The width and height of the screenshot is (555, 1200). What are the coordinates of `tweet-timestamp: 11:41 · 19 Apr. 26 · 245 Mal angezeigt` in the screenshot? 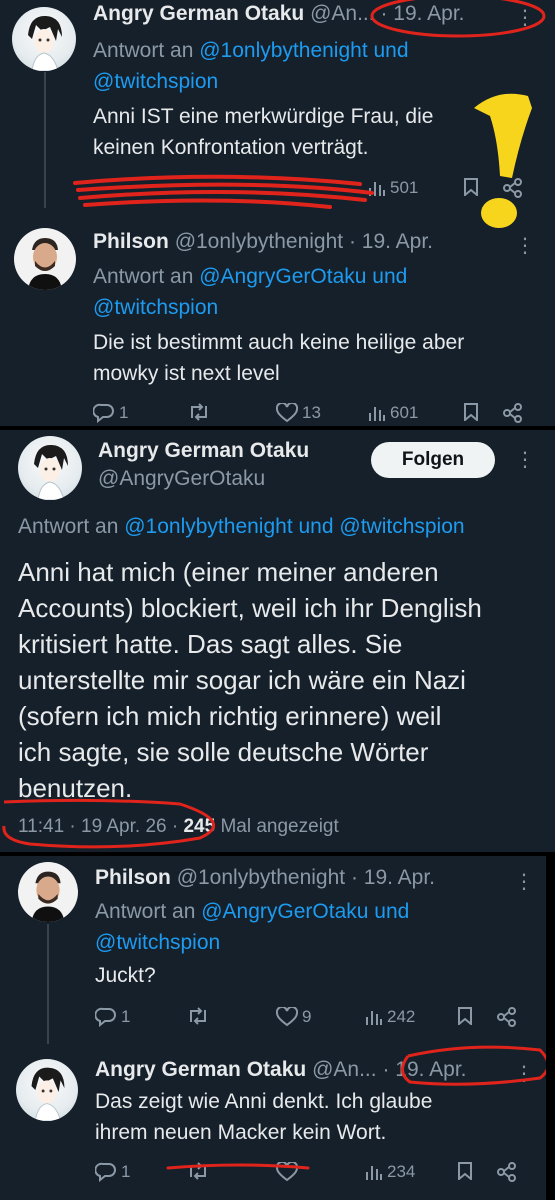 It's located at (178, 827).